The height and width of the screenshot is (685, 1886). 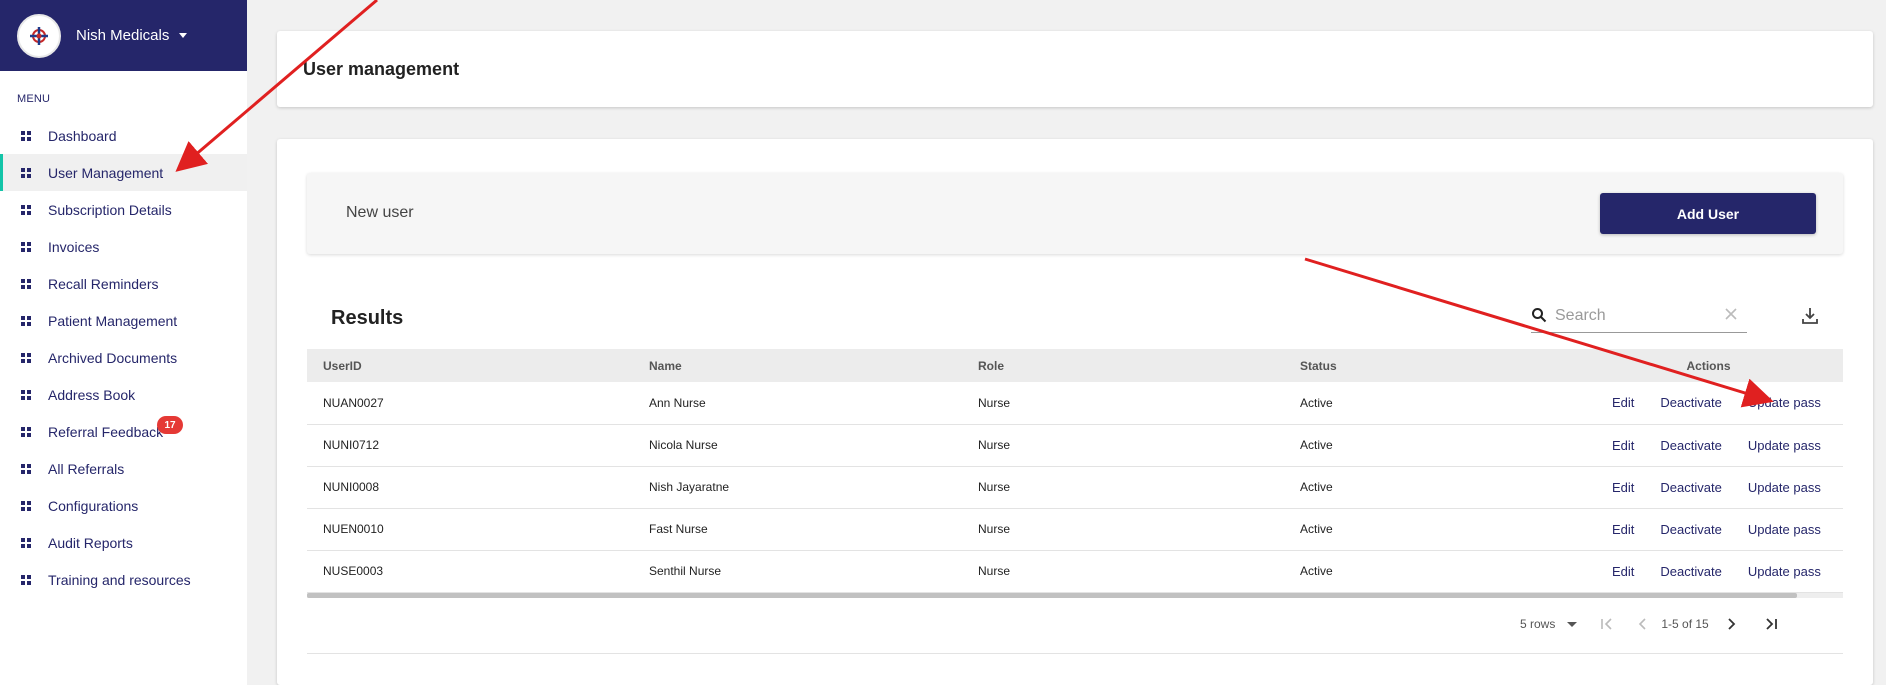 What do you see at coordinates (797, 529) in the screenshot?
I see `cell-name: Fast Nurse` at bounding box center [797, 529].